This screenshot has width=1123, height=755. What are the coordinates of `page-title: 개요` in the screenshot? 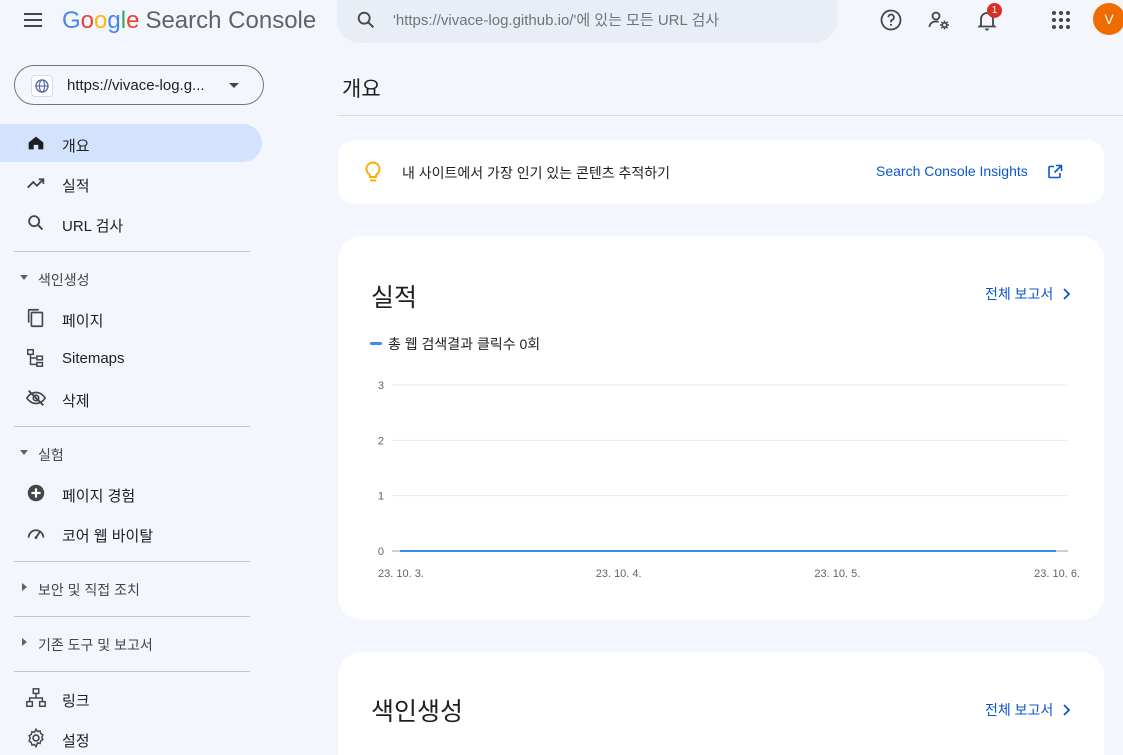 It's located at (361, 89).